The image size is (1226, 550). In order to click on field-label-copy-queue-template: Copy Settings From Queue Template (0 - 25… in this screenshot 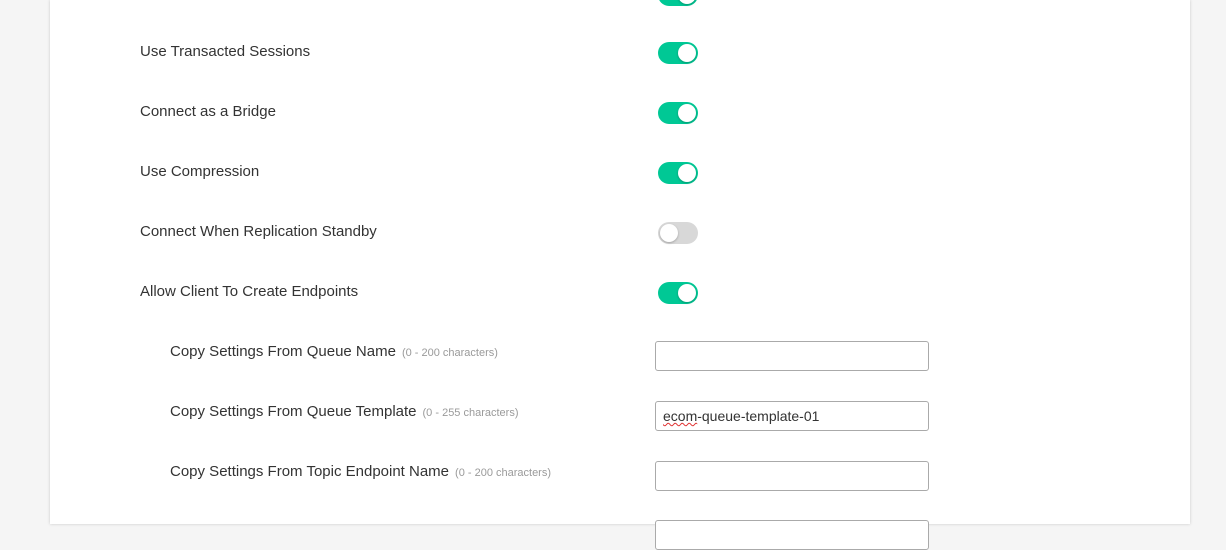, I will do `click(344, 411)`.